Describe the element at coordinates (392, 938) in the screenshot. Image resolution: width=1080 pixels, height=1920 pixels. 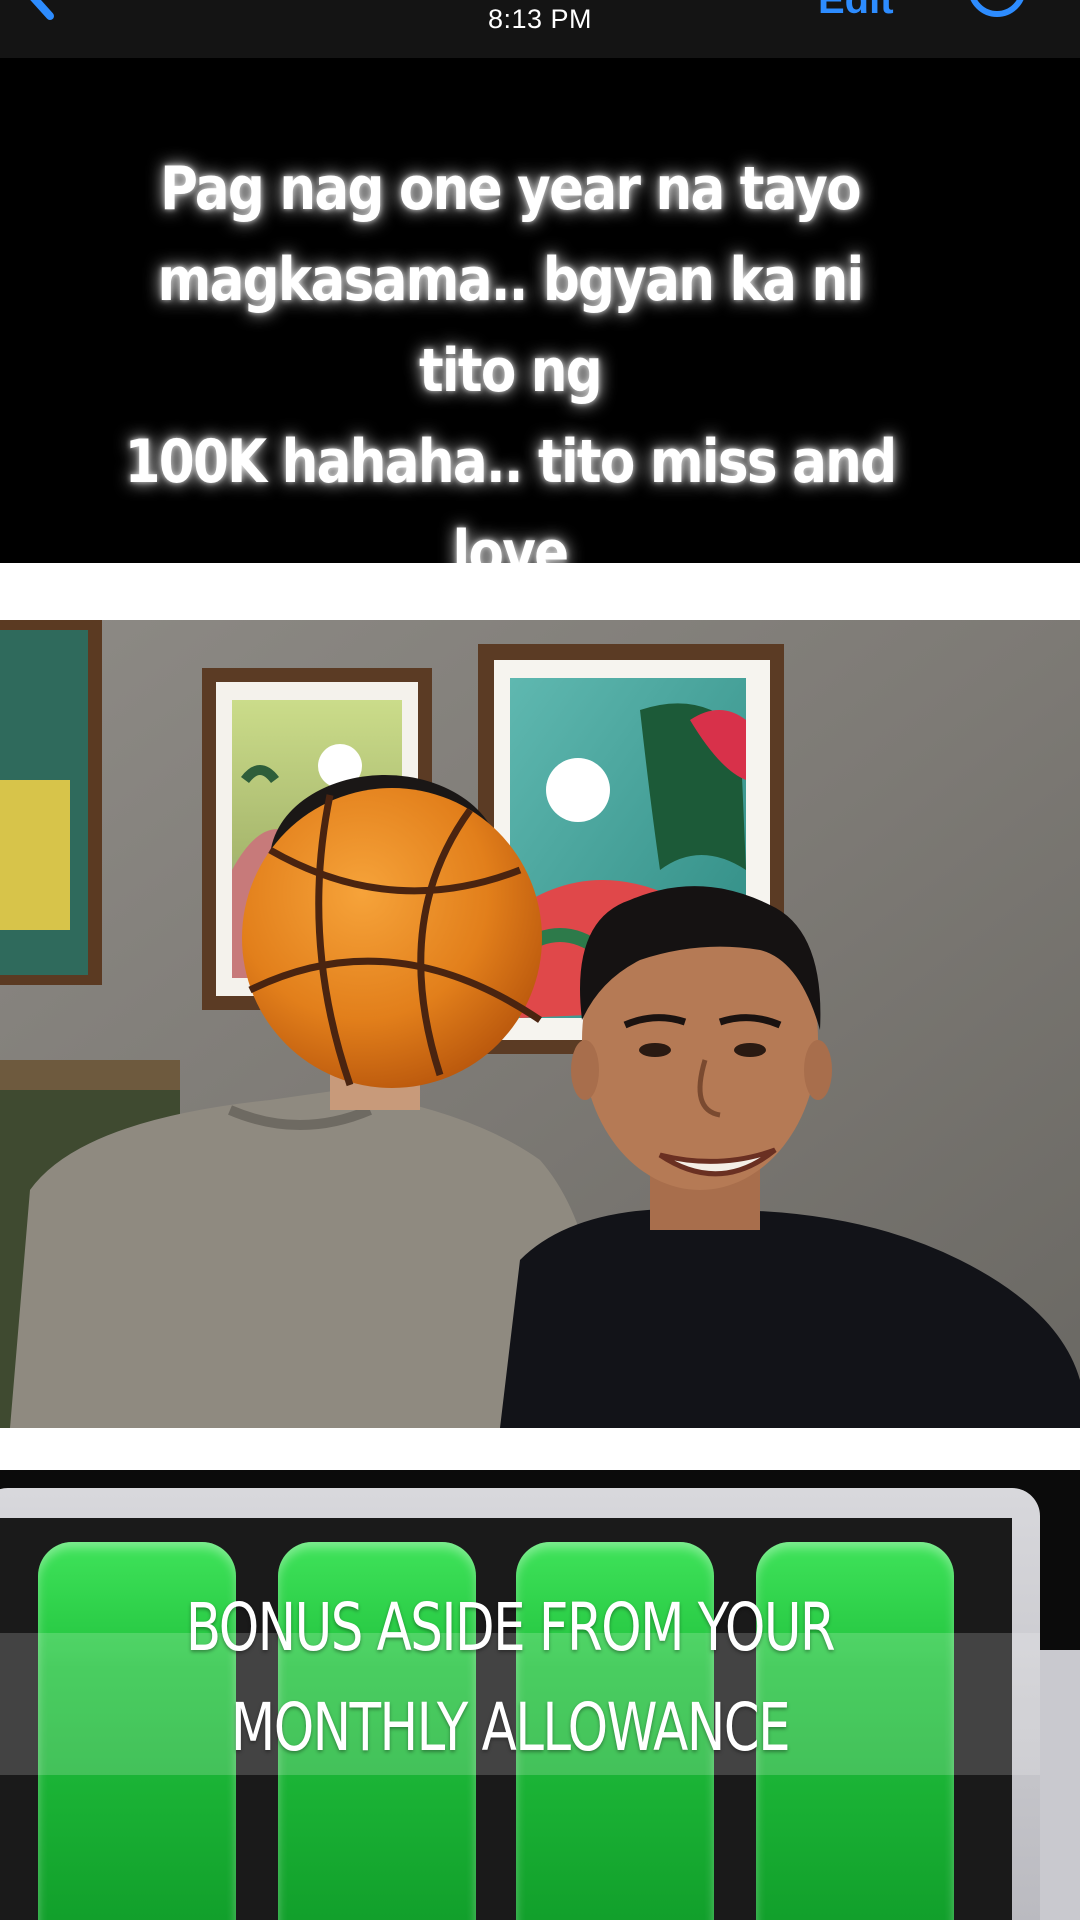
I see `basketball-icon` at that location.